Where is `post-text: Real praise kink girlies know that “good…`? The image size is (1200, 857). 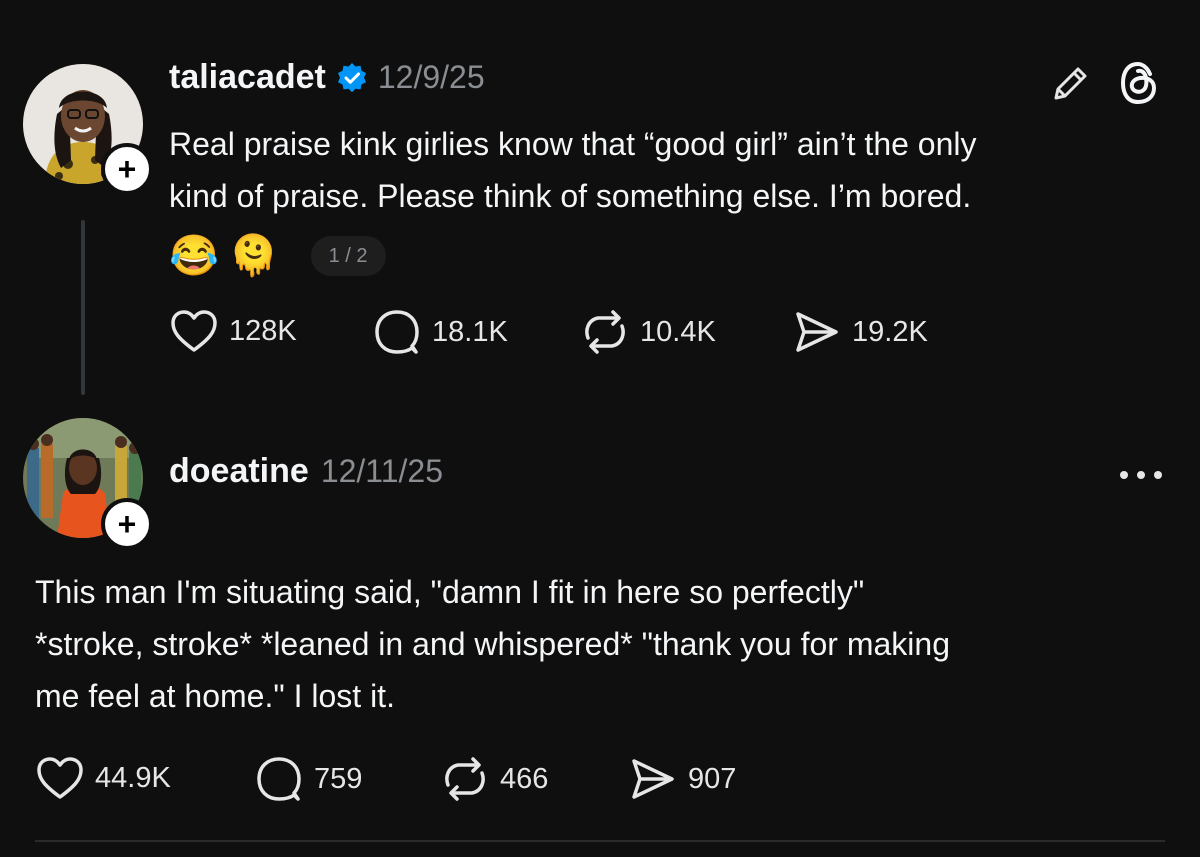 post-text: Real praise kink girlies know that “good… is located at coordinates (573, 170).